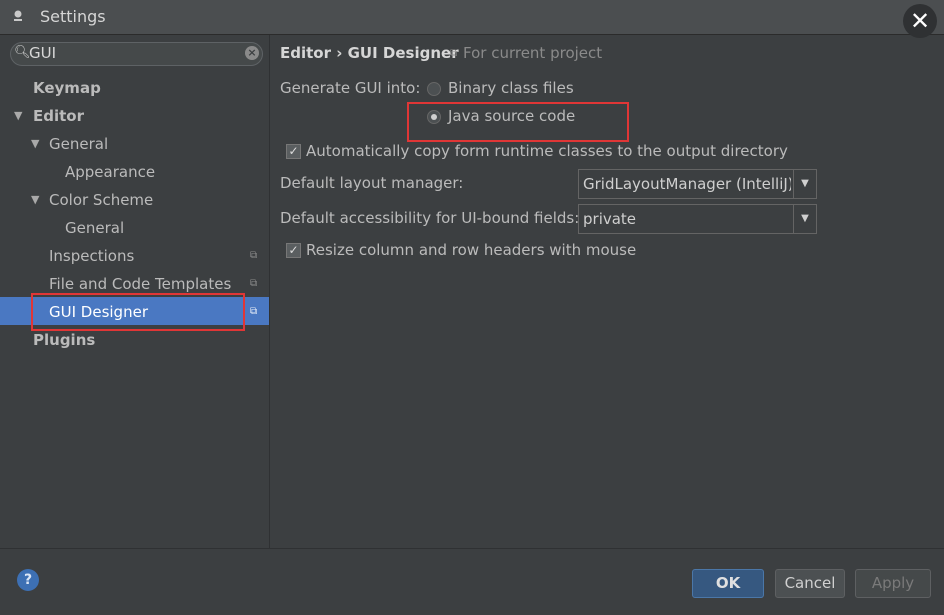 The width and height of the screenshot is (944, 615). Describe the element at coordinates (134, 53) in the screenshot. I see `search-input` at that location.